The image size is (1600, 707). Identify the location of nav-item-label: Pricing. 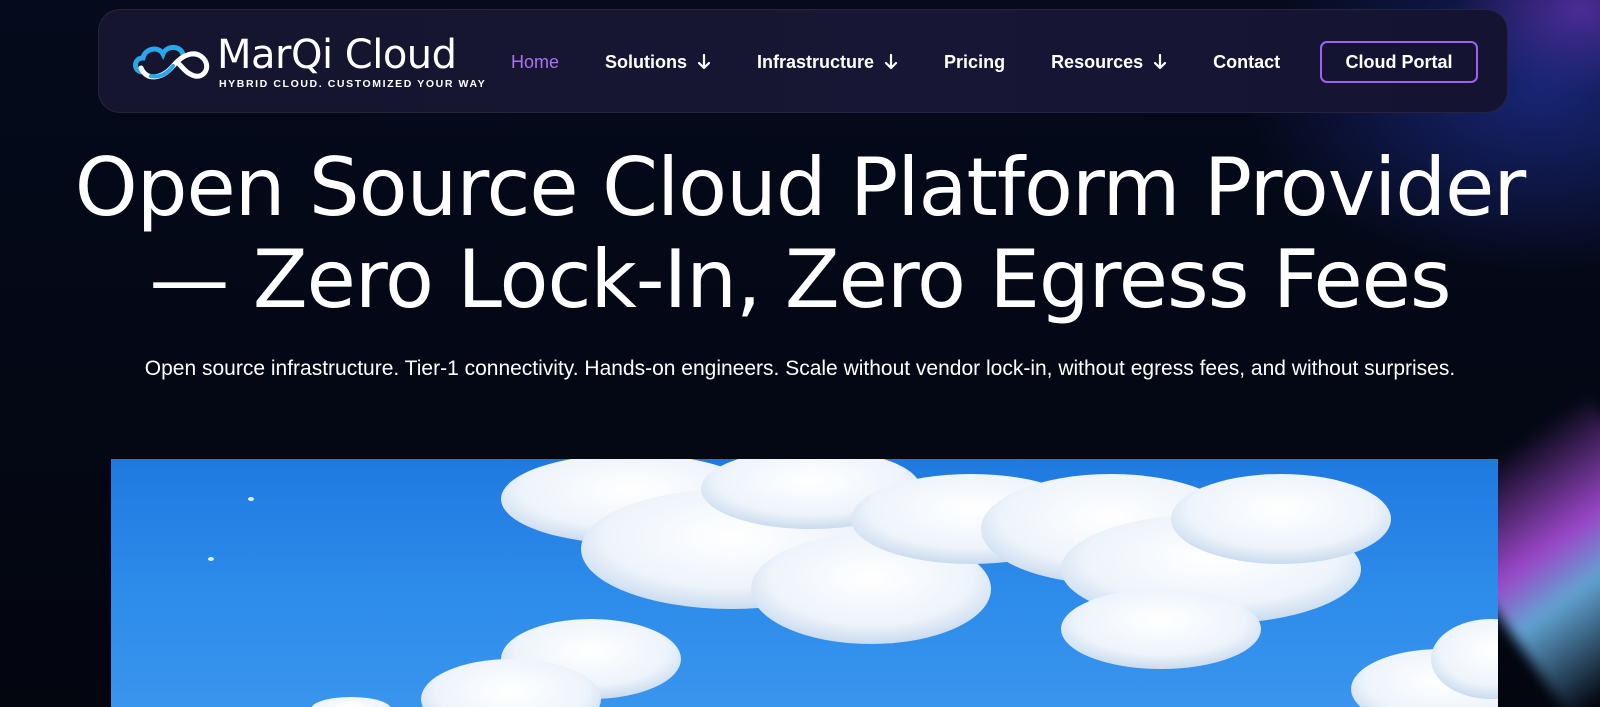
(975, 61).